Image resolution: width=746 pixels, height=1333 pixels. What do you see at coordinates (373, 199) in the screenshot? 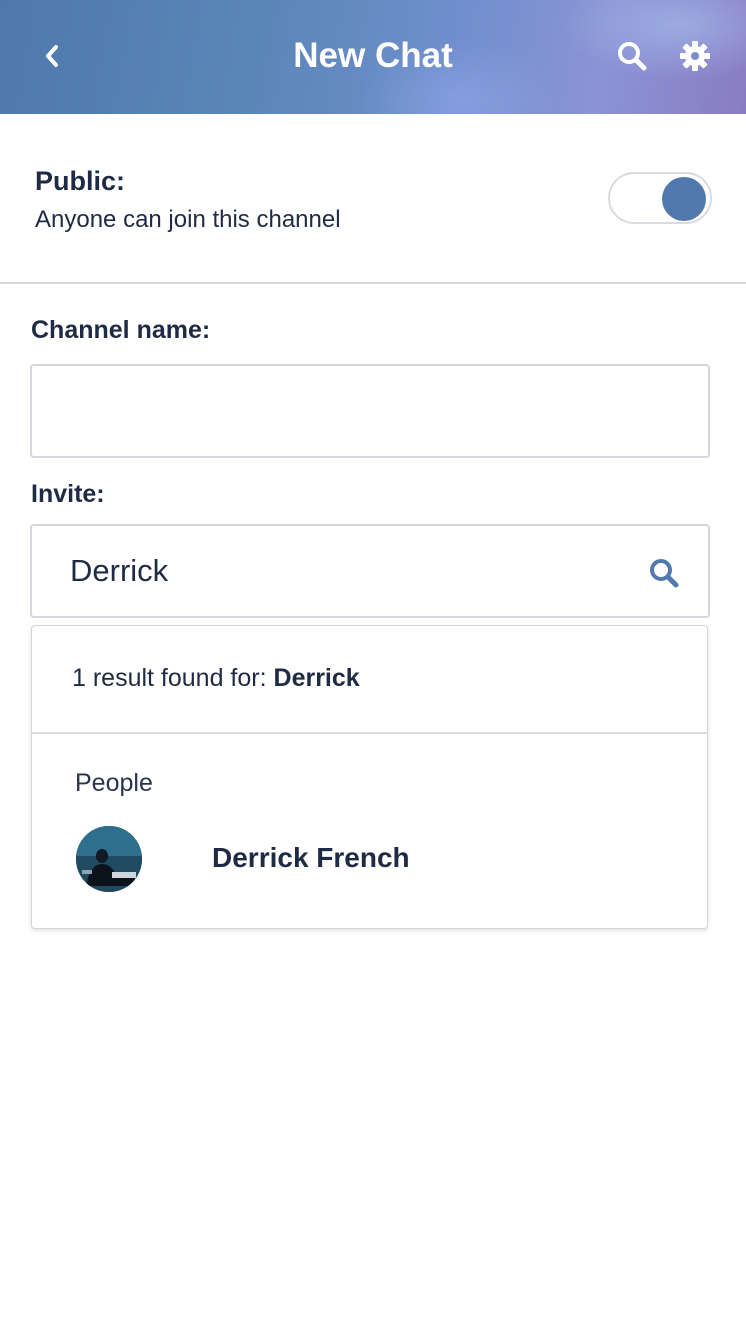
I see `public-setting-row: Public: Anyone can join this channel` at bounding box center [373, 199].